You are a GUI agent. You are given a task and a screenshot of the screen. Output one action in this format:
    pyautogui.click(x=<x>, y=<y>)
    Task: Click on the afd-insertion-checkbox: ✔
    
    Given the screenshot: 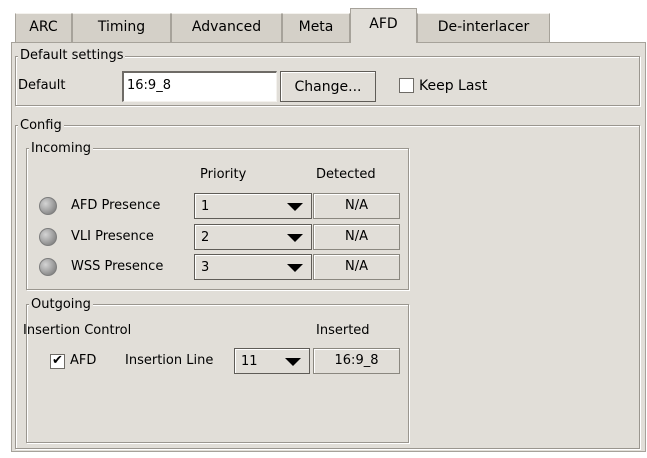 What is the action you would take?
    pyautogui.click(x=57, y=361)
    